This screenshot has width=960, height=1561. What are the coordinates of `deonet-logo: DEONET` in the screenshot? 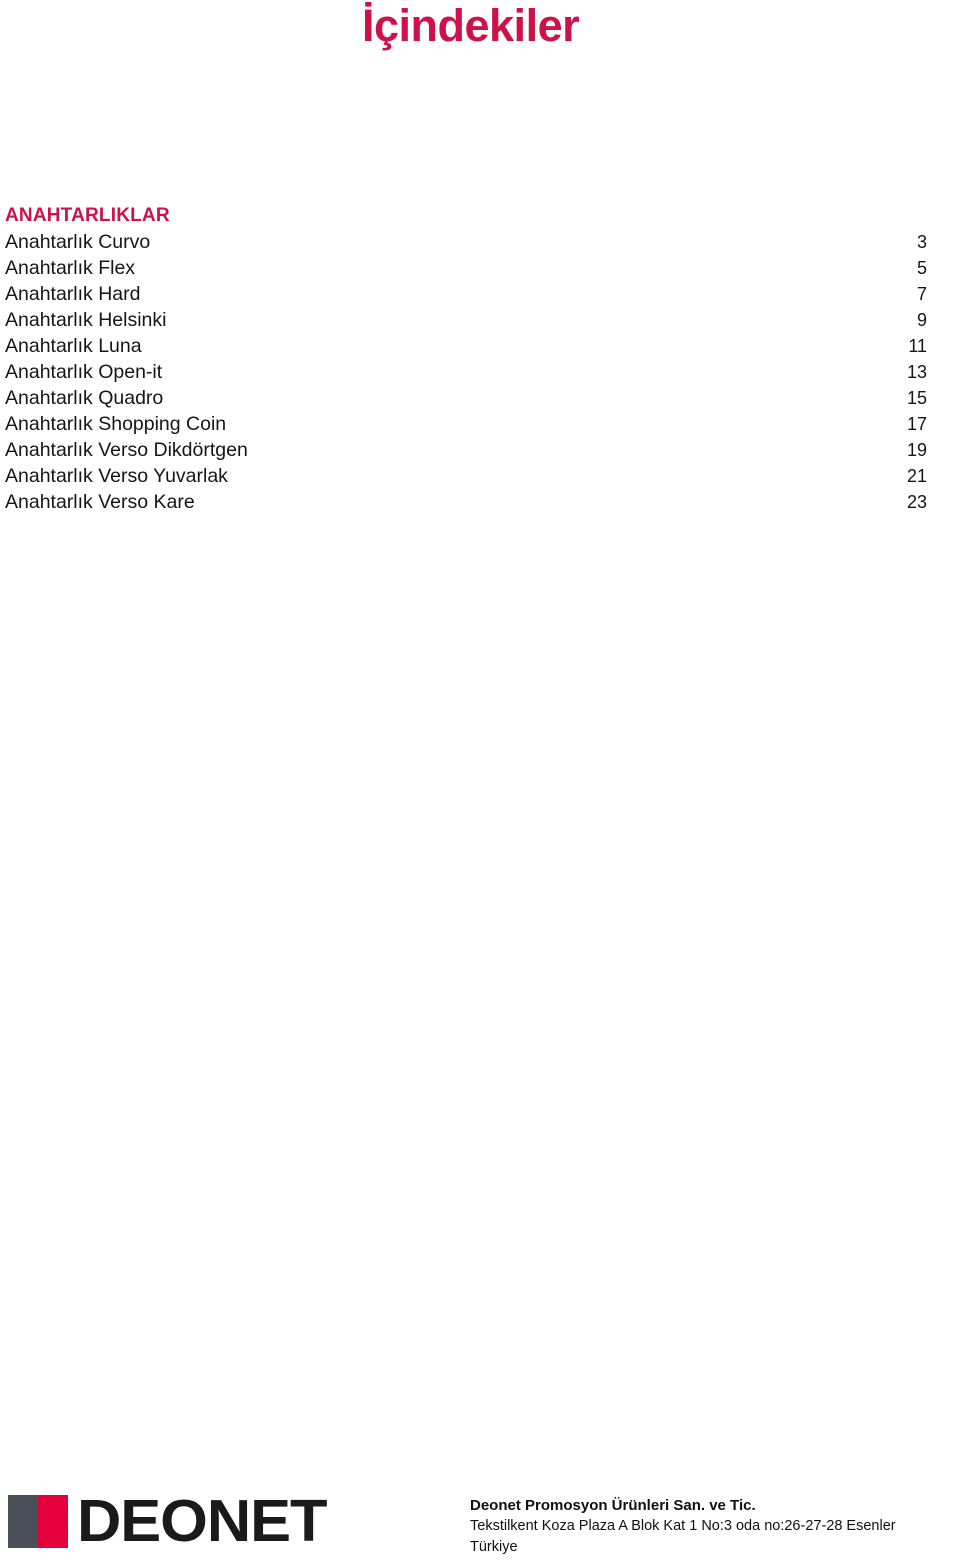 It's located at (167, 1521).